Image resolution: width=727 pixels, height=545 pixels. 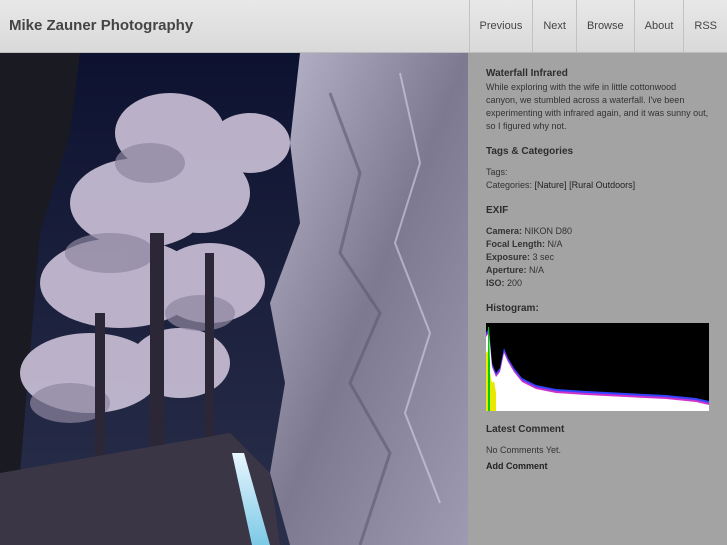 I want to click on category-link-rural-outdoors: [Rural Outdoors], so click(x=602, y=185).